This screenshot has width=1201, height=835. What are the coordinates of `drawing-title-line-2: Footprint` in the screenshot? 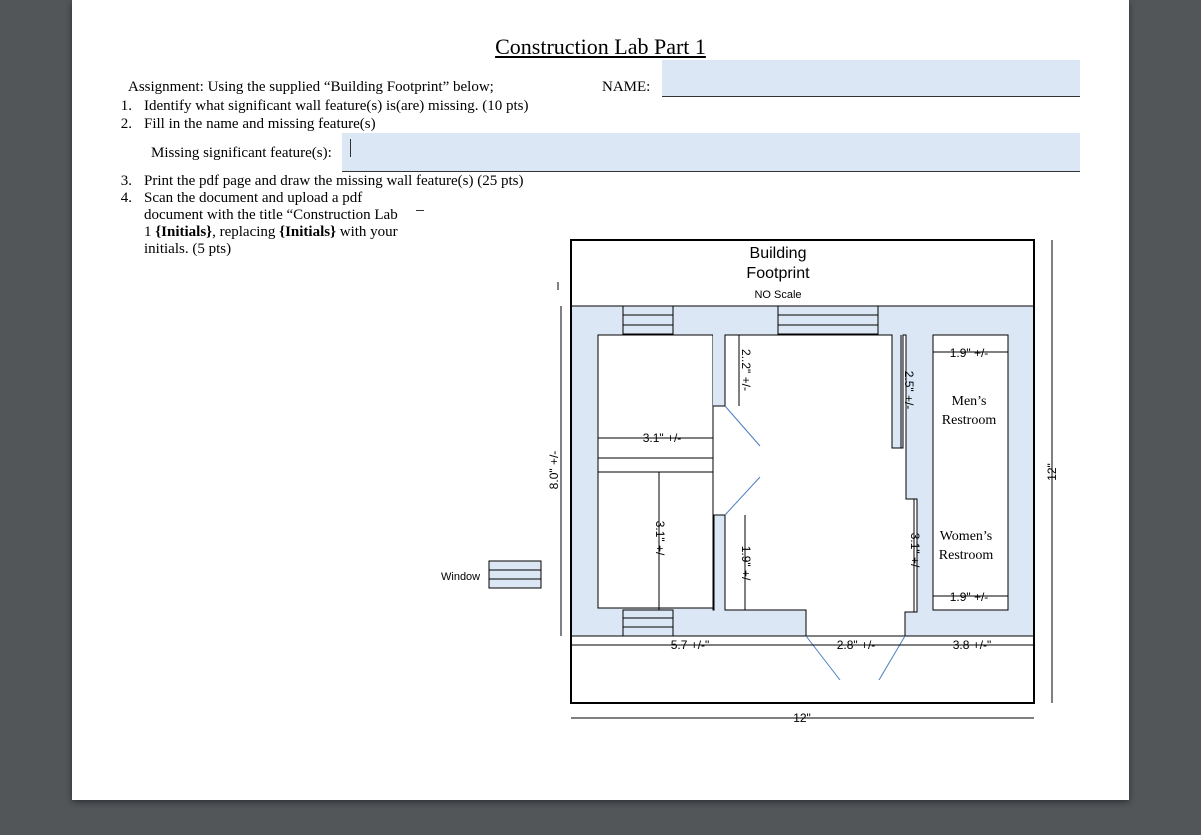 It's located at (778, 273).